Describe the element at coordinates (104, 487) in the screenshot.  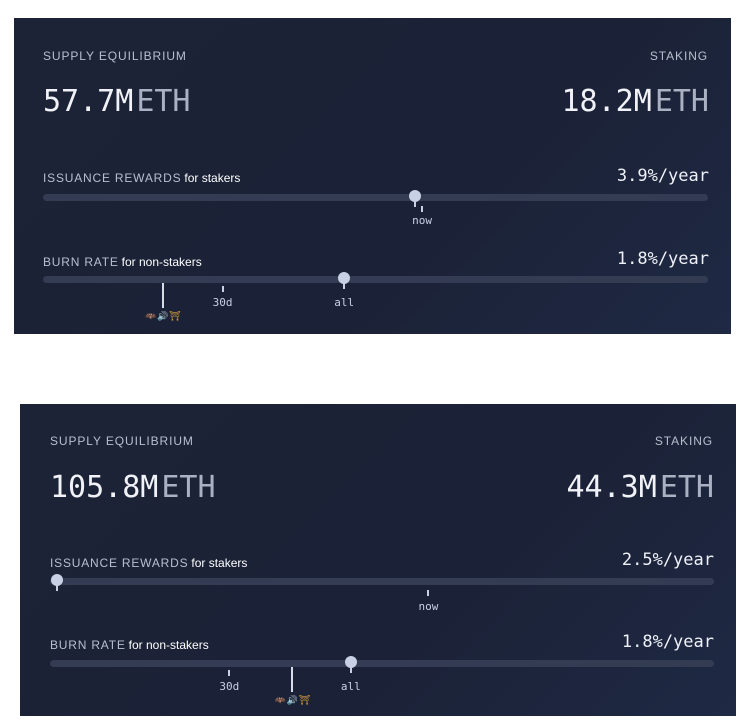
I see `supply-amount: 105.8M` at that location.